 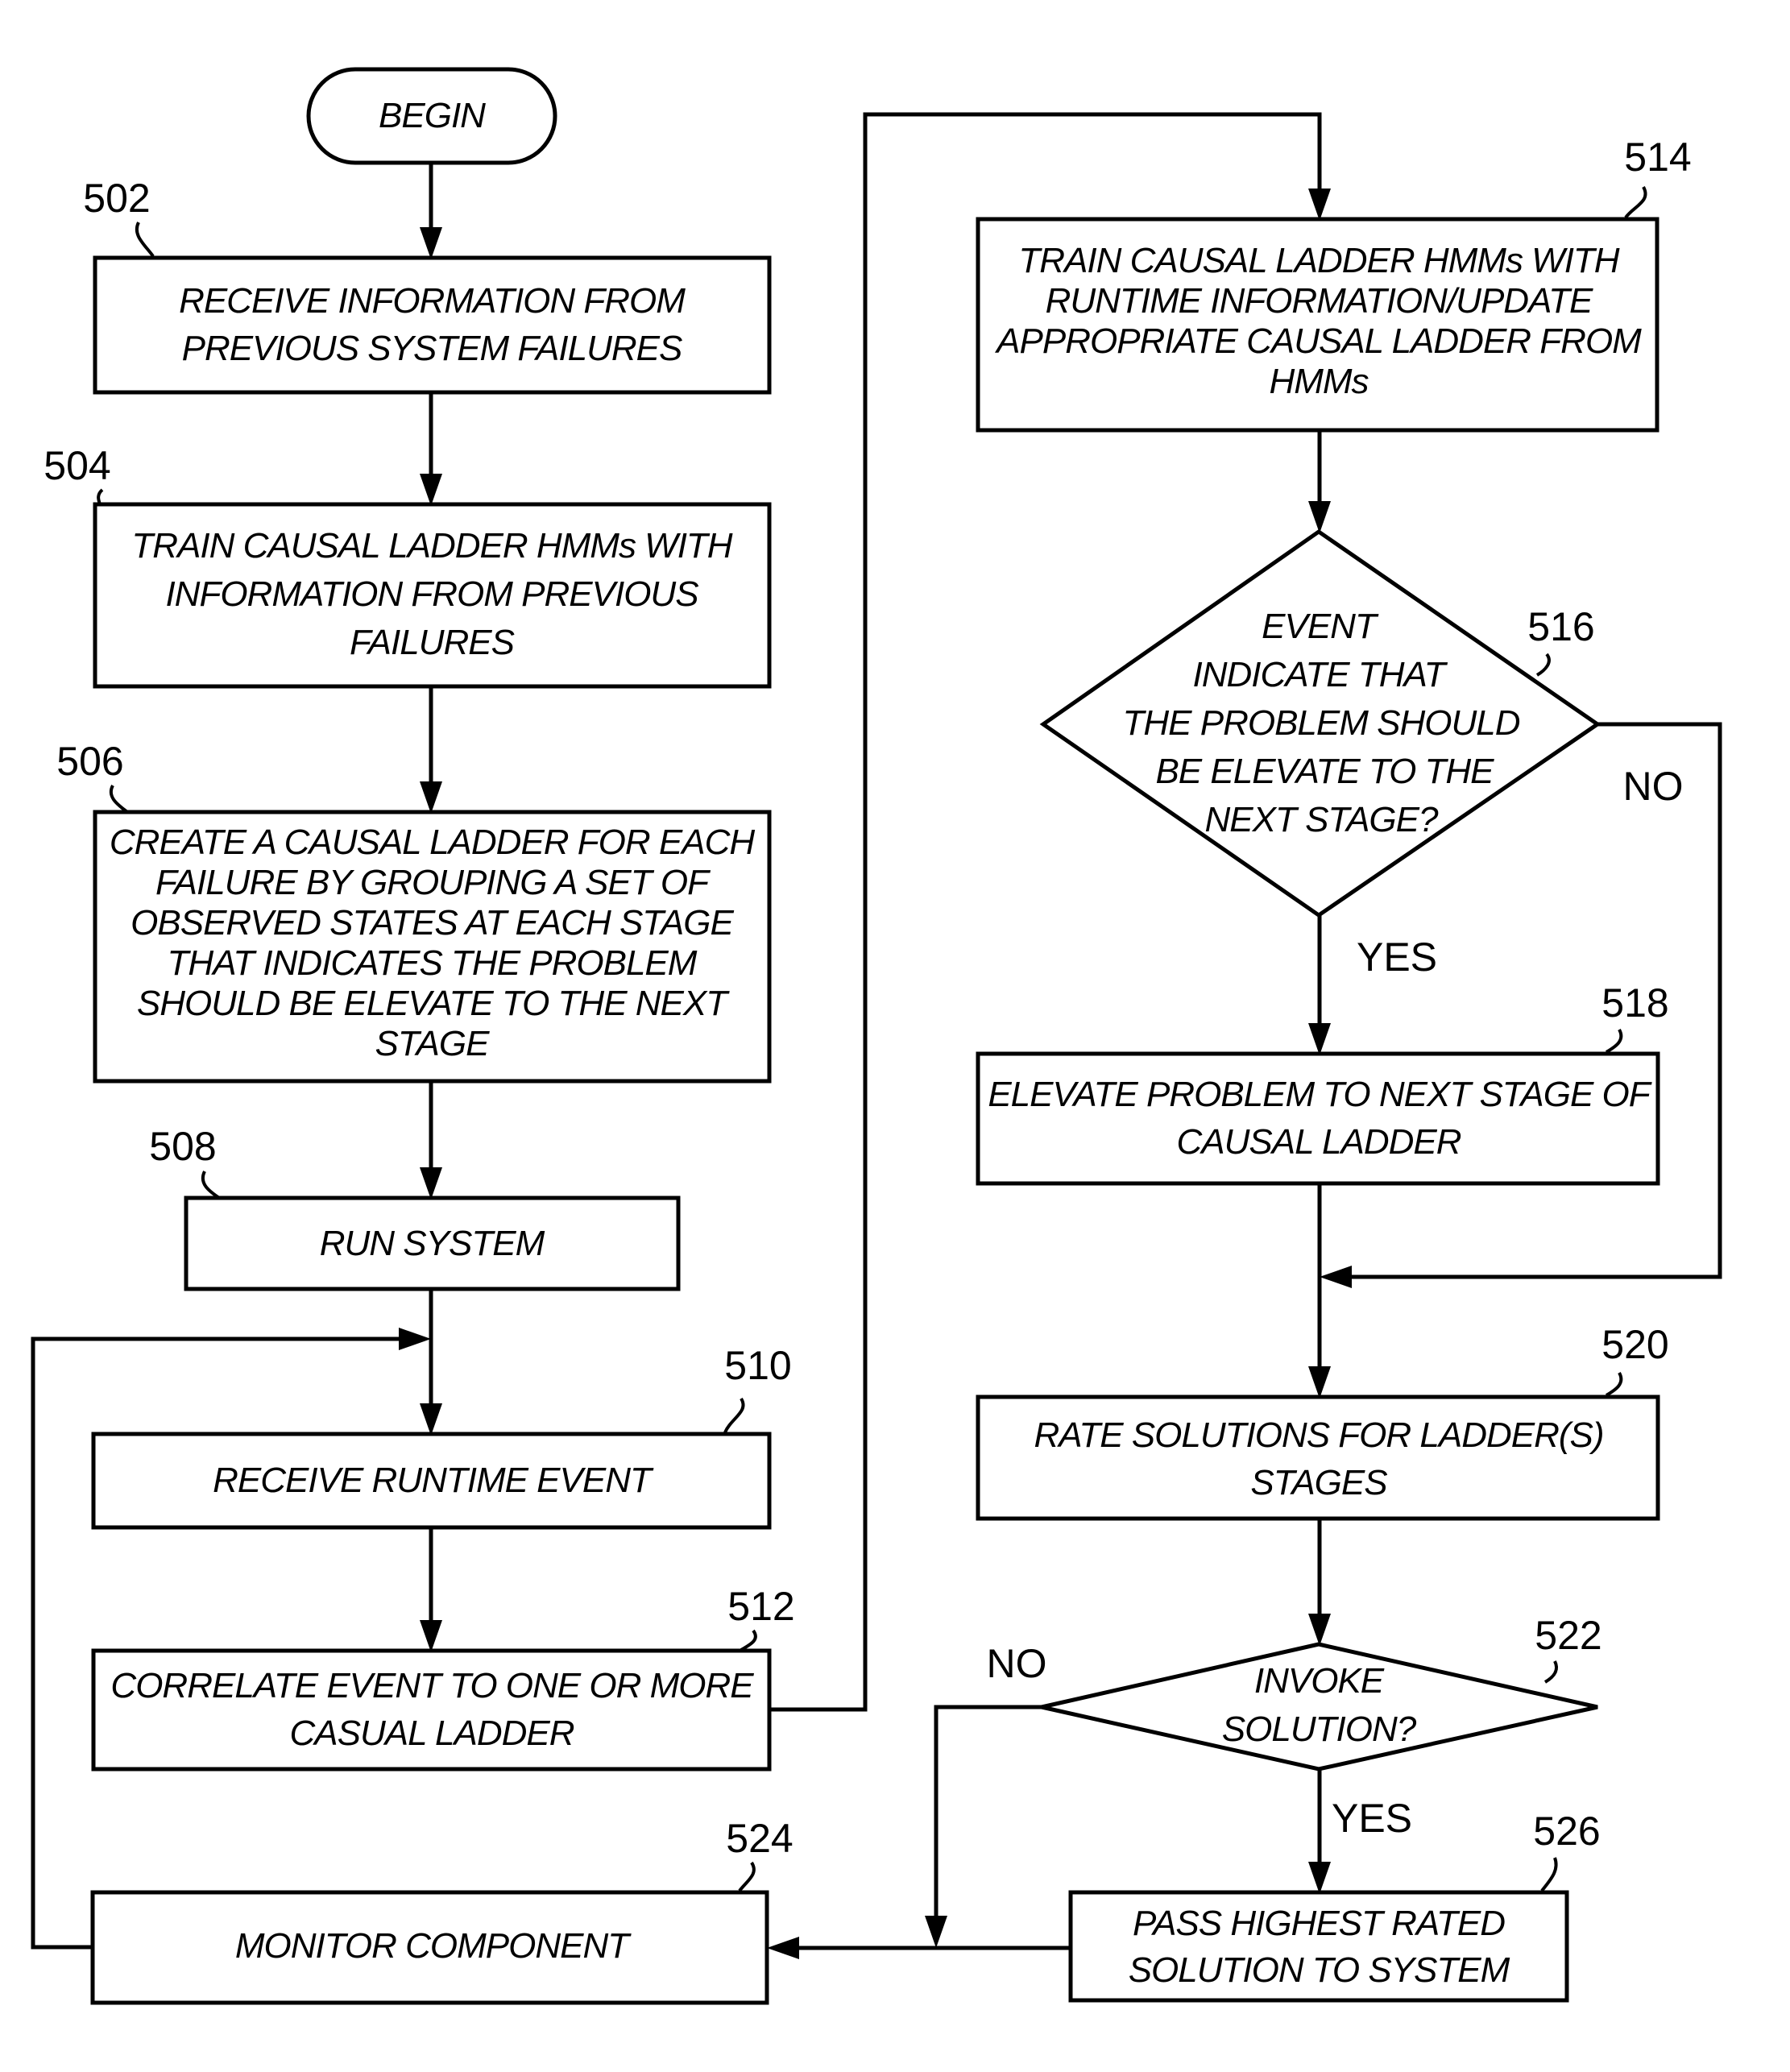 What do you see at coordinates (432, 1733) in the screenshot?
I see `step-512-line-2: CASUAL LADDER` at bounding box center [432, 1733].